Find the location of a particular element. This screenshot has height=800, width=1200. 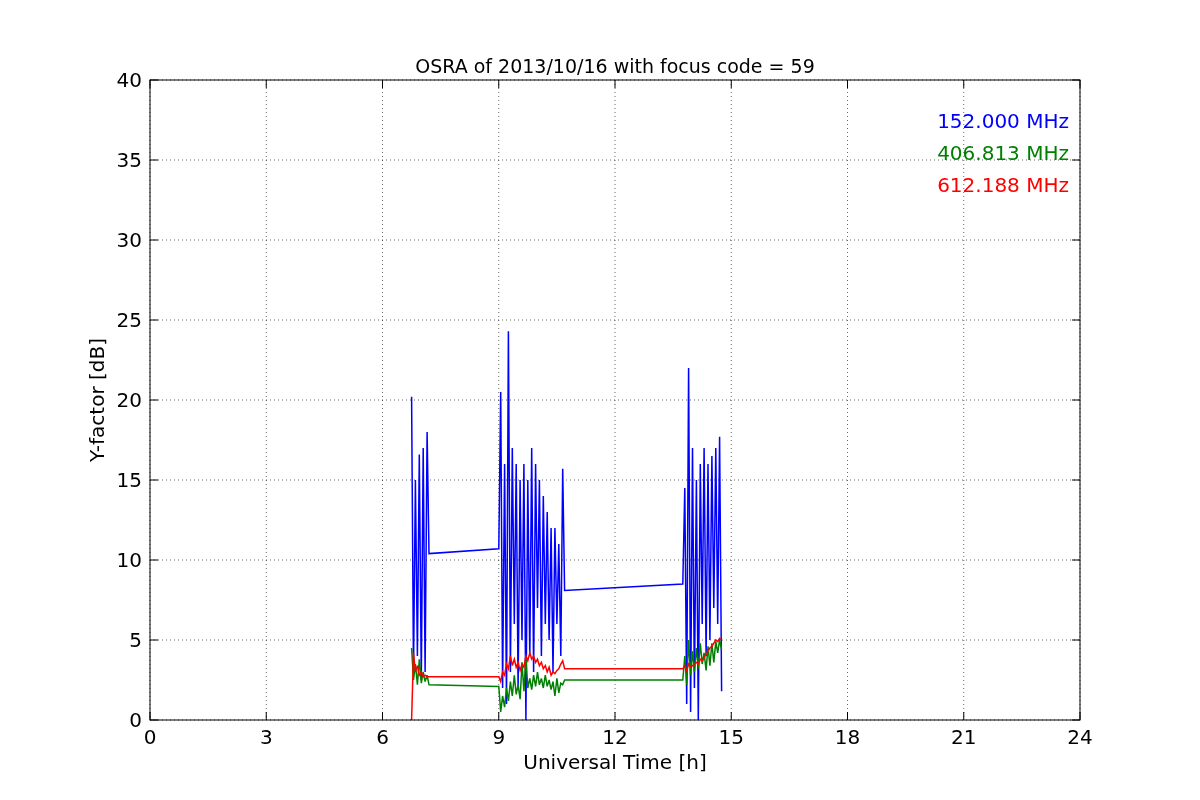

y-axis-label: Y-factor [dB] is located at coordinates (97, 400).